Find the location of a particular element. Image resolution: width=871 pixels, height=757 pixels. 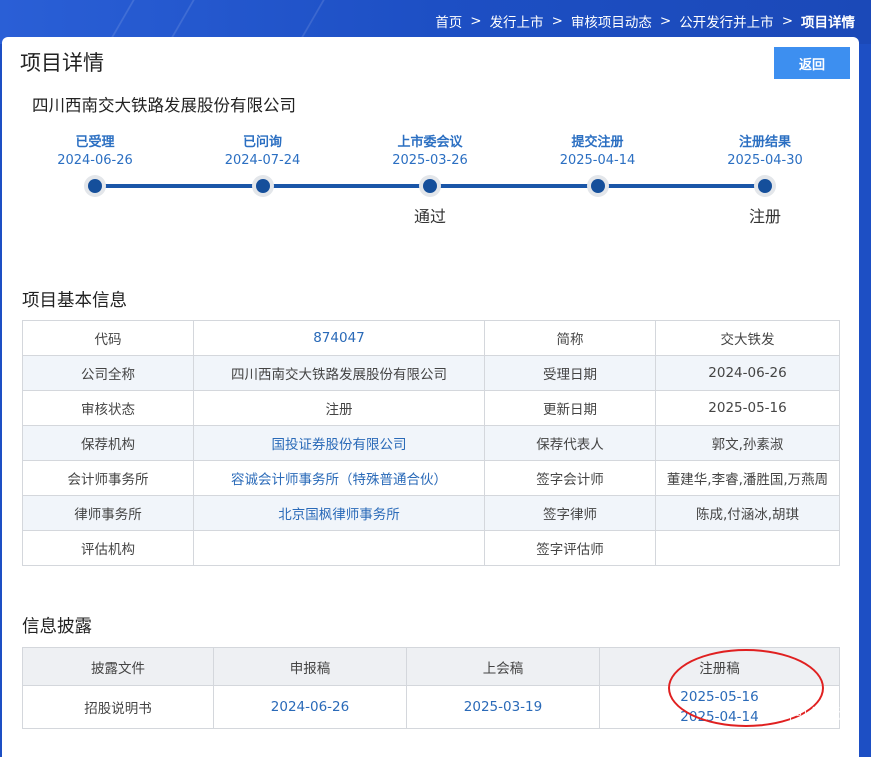

info-value: 容诚会计师事务所（特殊普通合伙） is located at coordinates (339, 478).